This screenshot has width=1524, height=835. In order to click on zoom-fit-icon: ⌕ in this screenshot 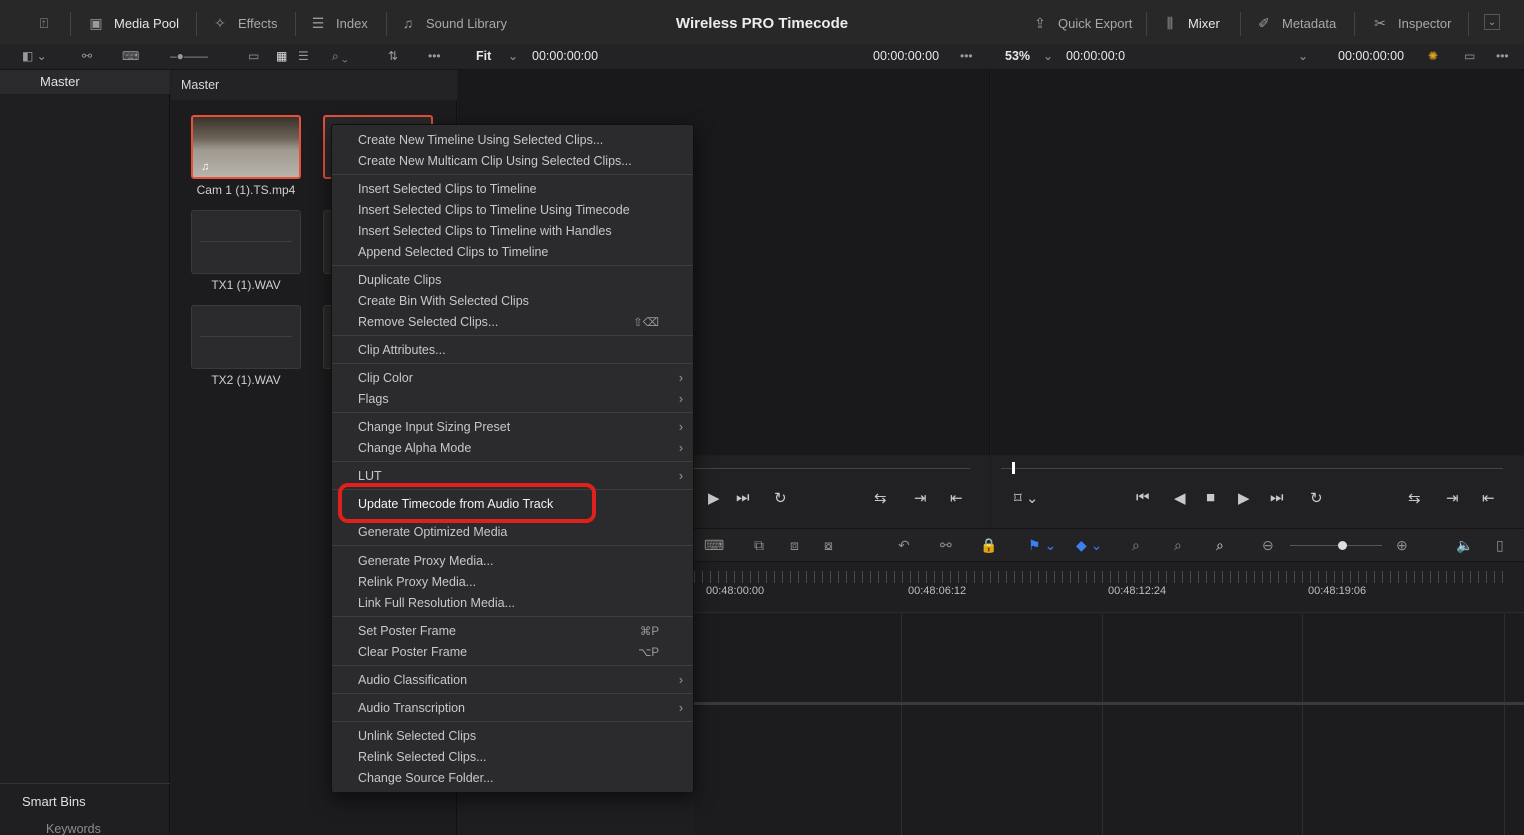, I will do `click(1136, 545)`.